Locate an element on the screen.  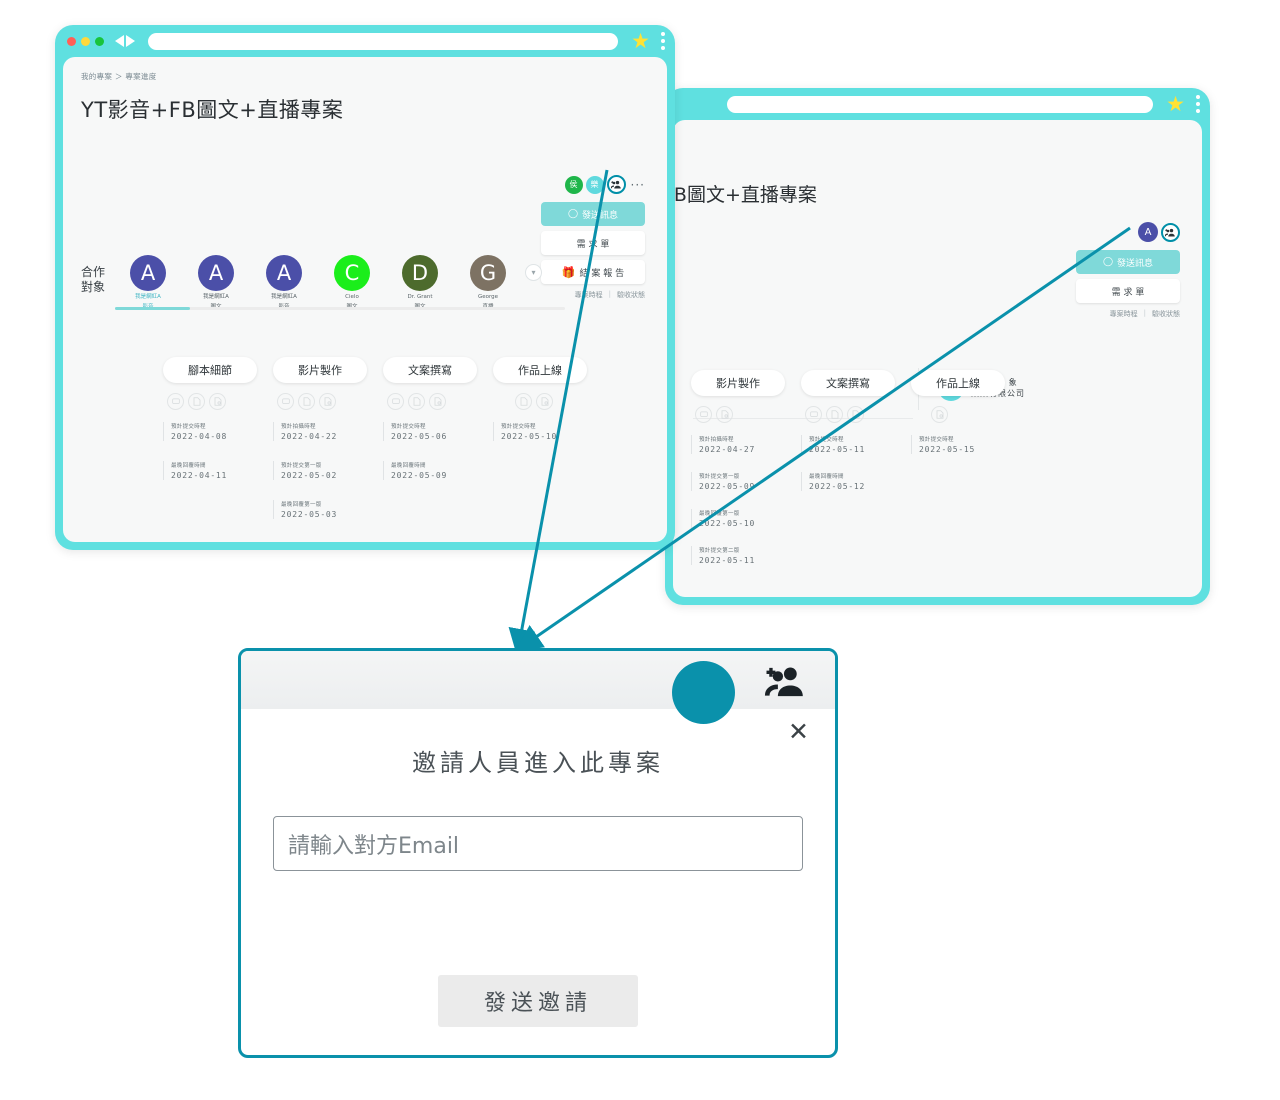
collaborator-item: C Cielo 圖文 is located at coordinates (352, 283).